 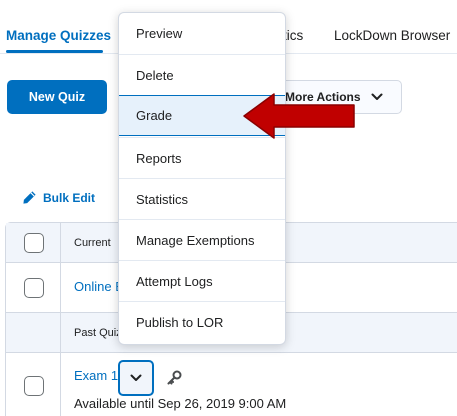 What do you see at coordinates (202, 198) in the screenshot?
I see `menu-item-statistics: Statistics` at bounding box center [202, 198].